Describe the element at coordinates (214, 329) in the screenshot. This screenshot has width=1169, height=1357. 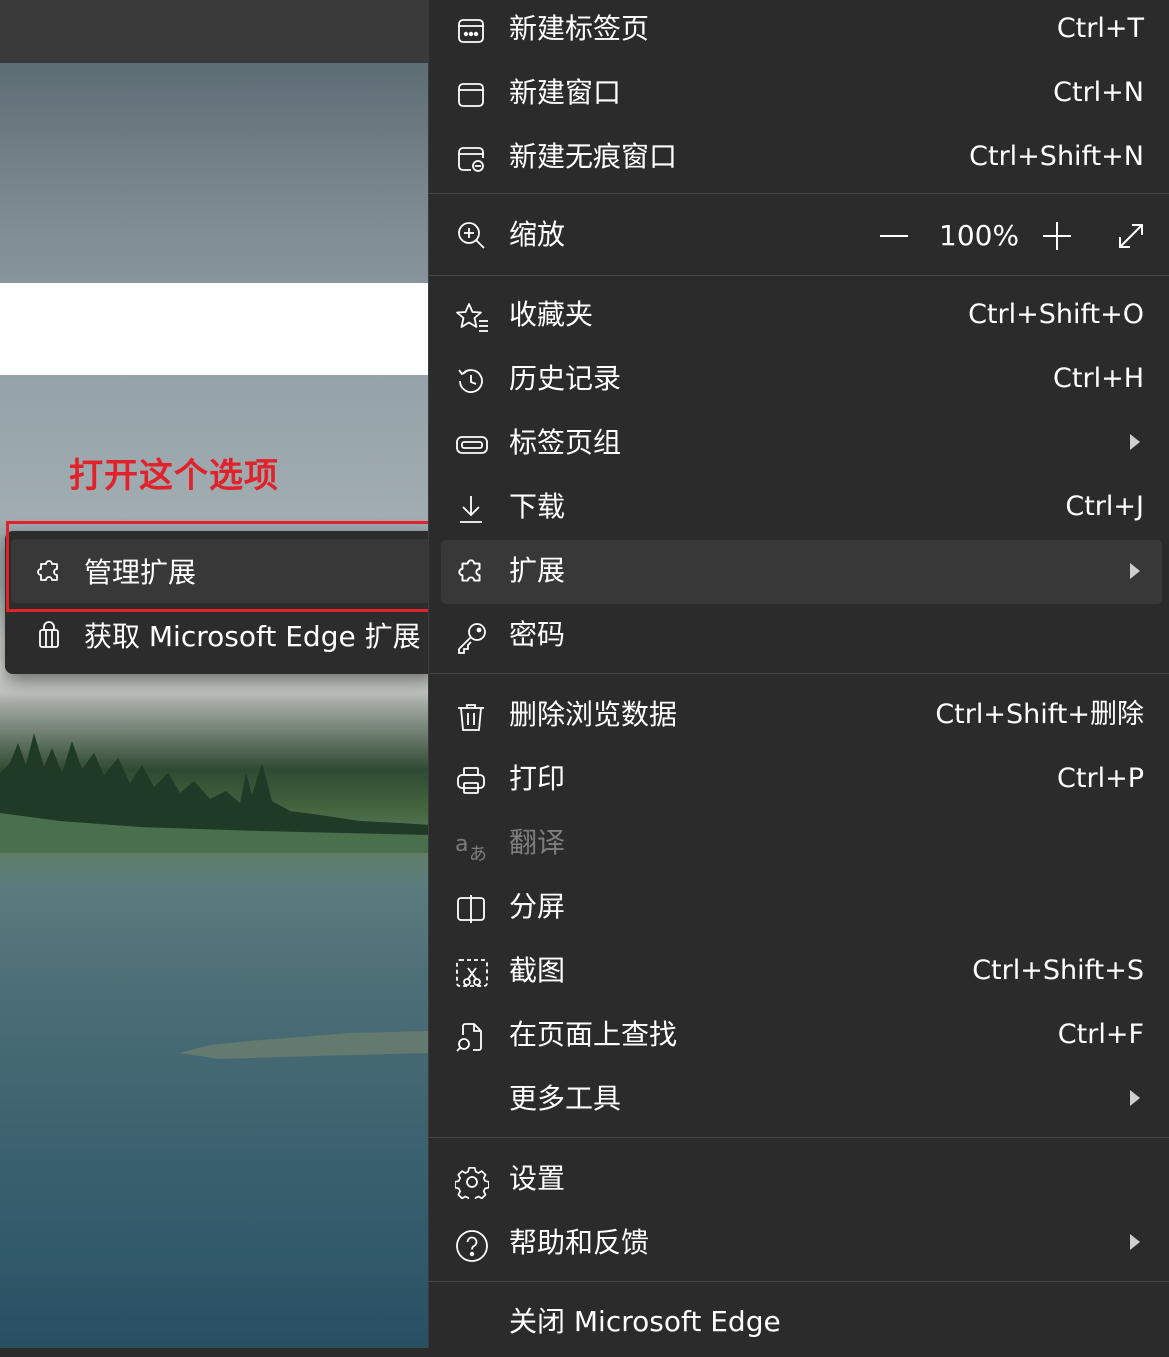
I see `address-bar-area` at that location.